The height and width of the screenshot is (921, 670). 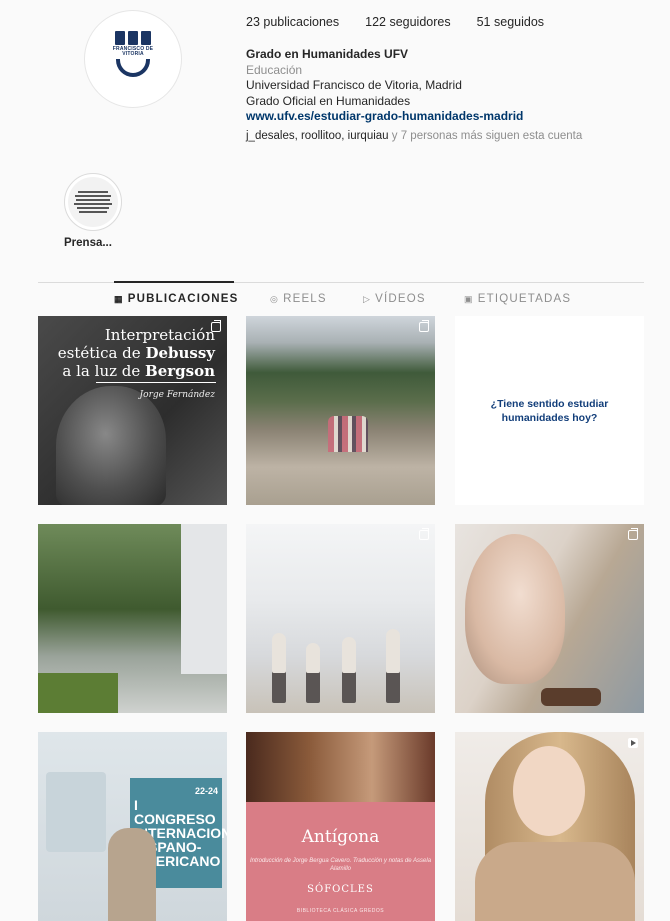 I want to click on post-humanidades-question: ¿Tiene sentido estudiar humanidades hoy?, so click(x=549, y=410).